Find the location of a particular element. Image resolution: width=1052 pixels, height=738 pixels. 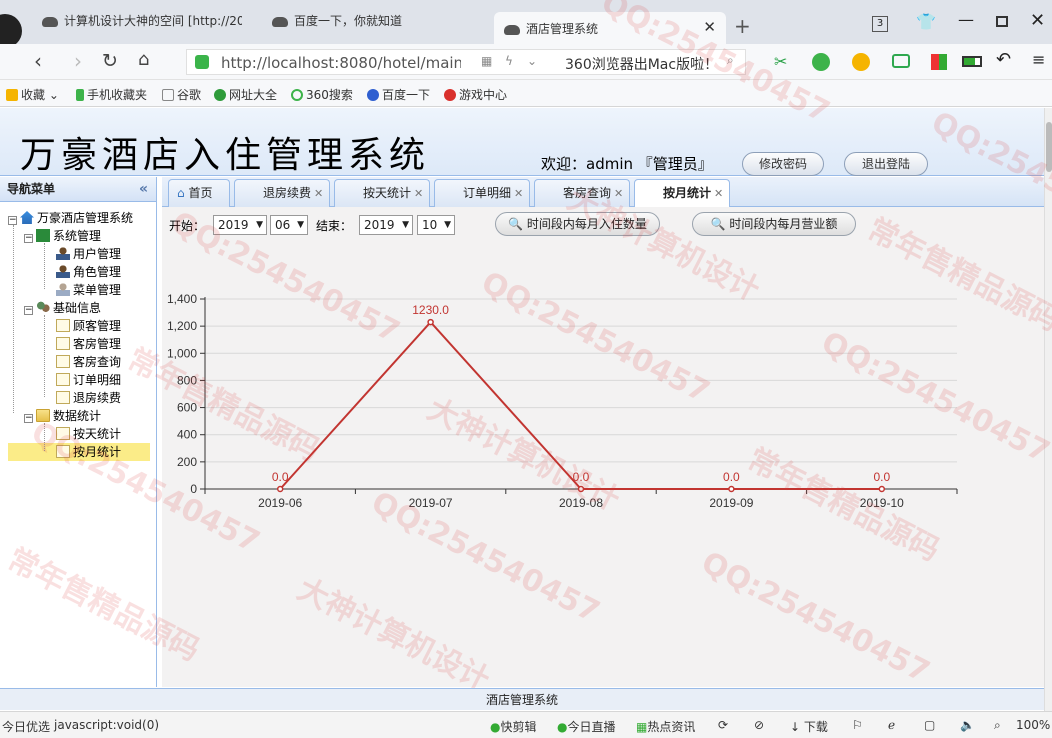

new-tab-button: + is located at coordinates (742, 26).